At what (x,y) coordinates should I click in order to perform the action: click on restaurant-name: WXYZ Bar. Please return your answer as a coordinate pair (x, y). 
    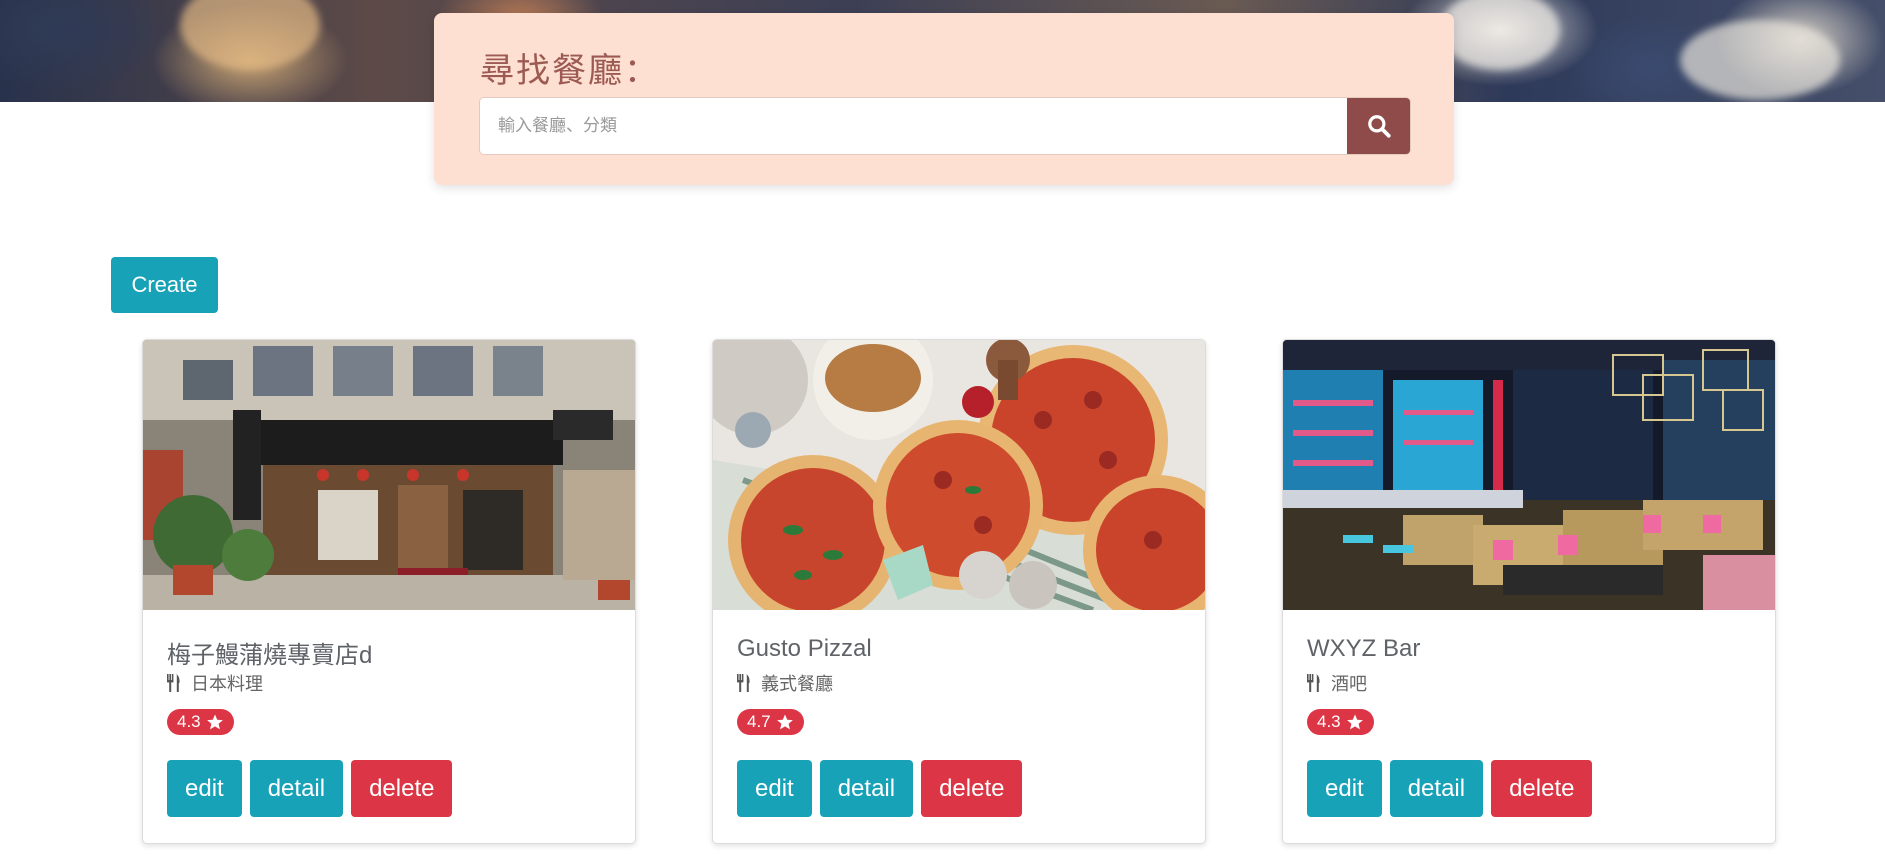
    Looking at the image, I should click on (1364, 648).